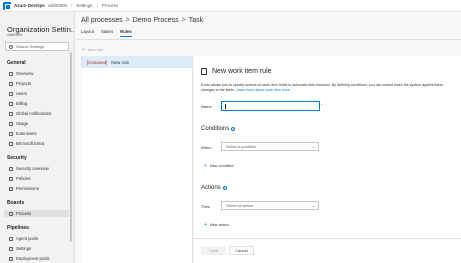 The image size is (461, 263). Describe the element at coordinates (18, 228) in the screenshot. I see `section-pipelines: Pipelines` at that location.